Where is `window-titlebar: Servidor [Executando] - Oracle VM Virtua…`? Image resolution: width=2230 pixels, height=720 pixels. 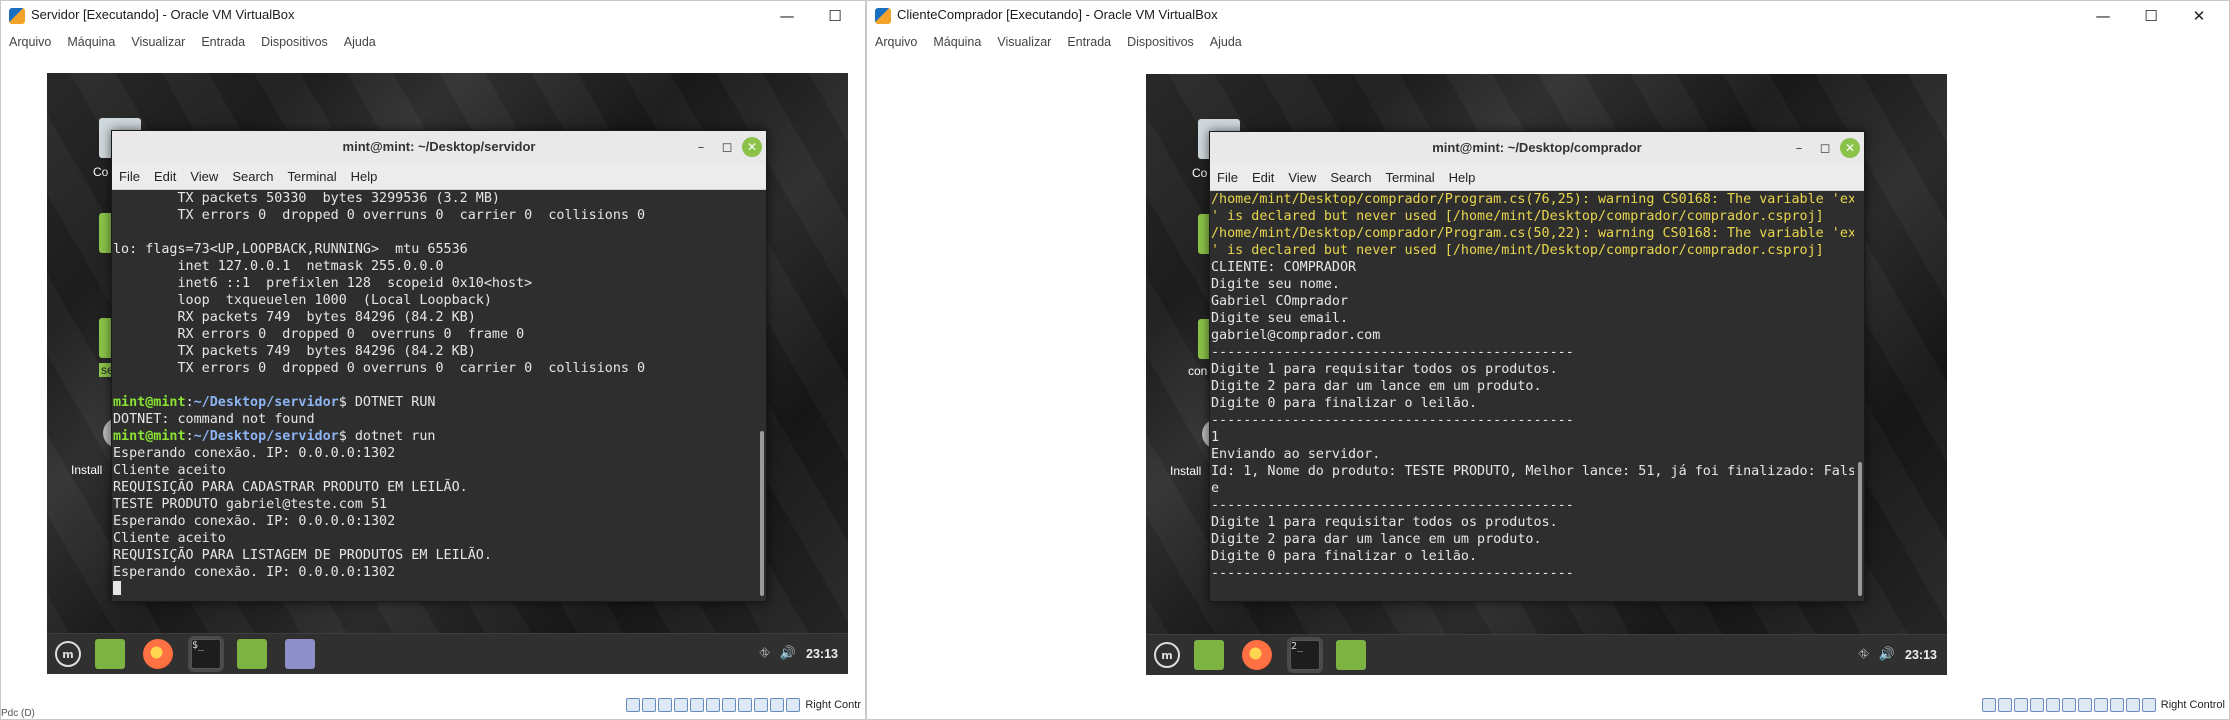
window-titlebar: Servidor [Executando] - Oracle VM Virtua… is located at coordinates (433, 16).